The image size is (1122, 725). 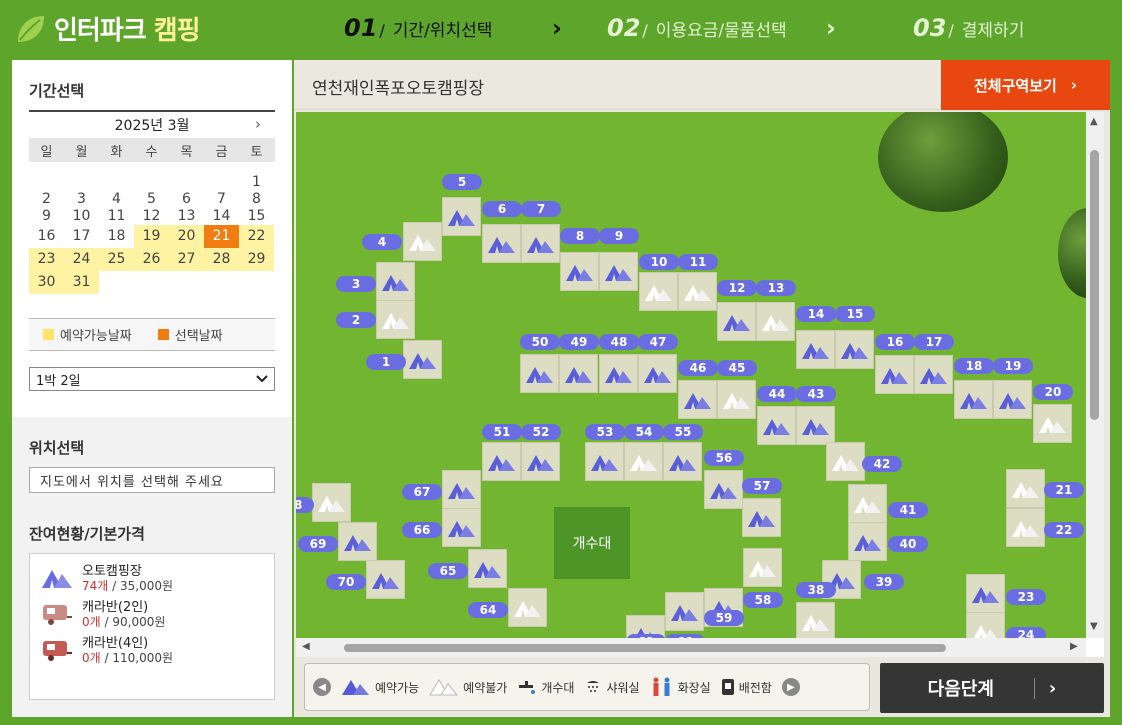 I want to click on campsite-number: 9, so click(x=619, y=236).